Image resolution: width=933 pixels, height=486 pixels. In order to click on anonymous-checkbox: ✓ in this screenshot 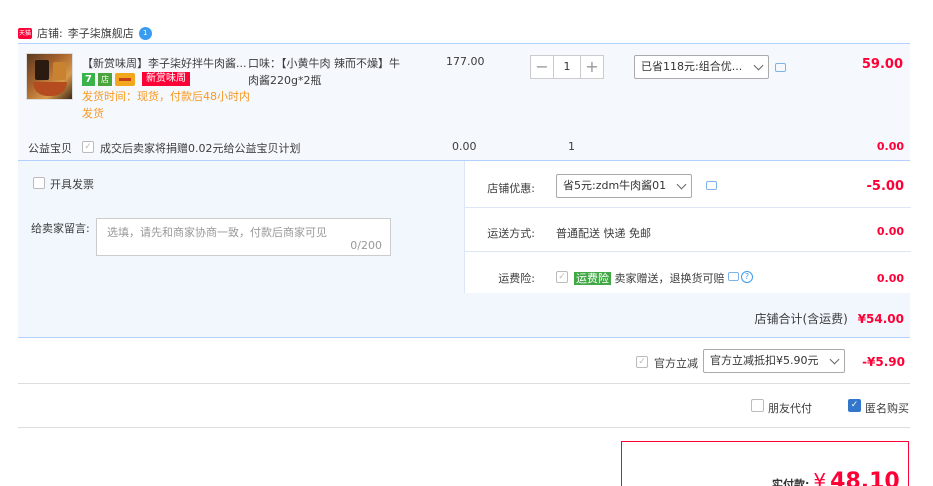, I will do `click(854, 405)`.